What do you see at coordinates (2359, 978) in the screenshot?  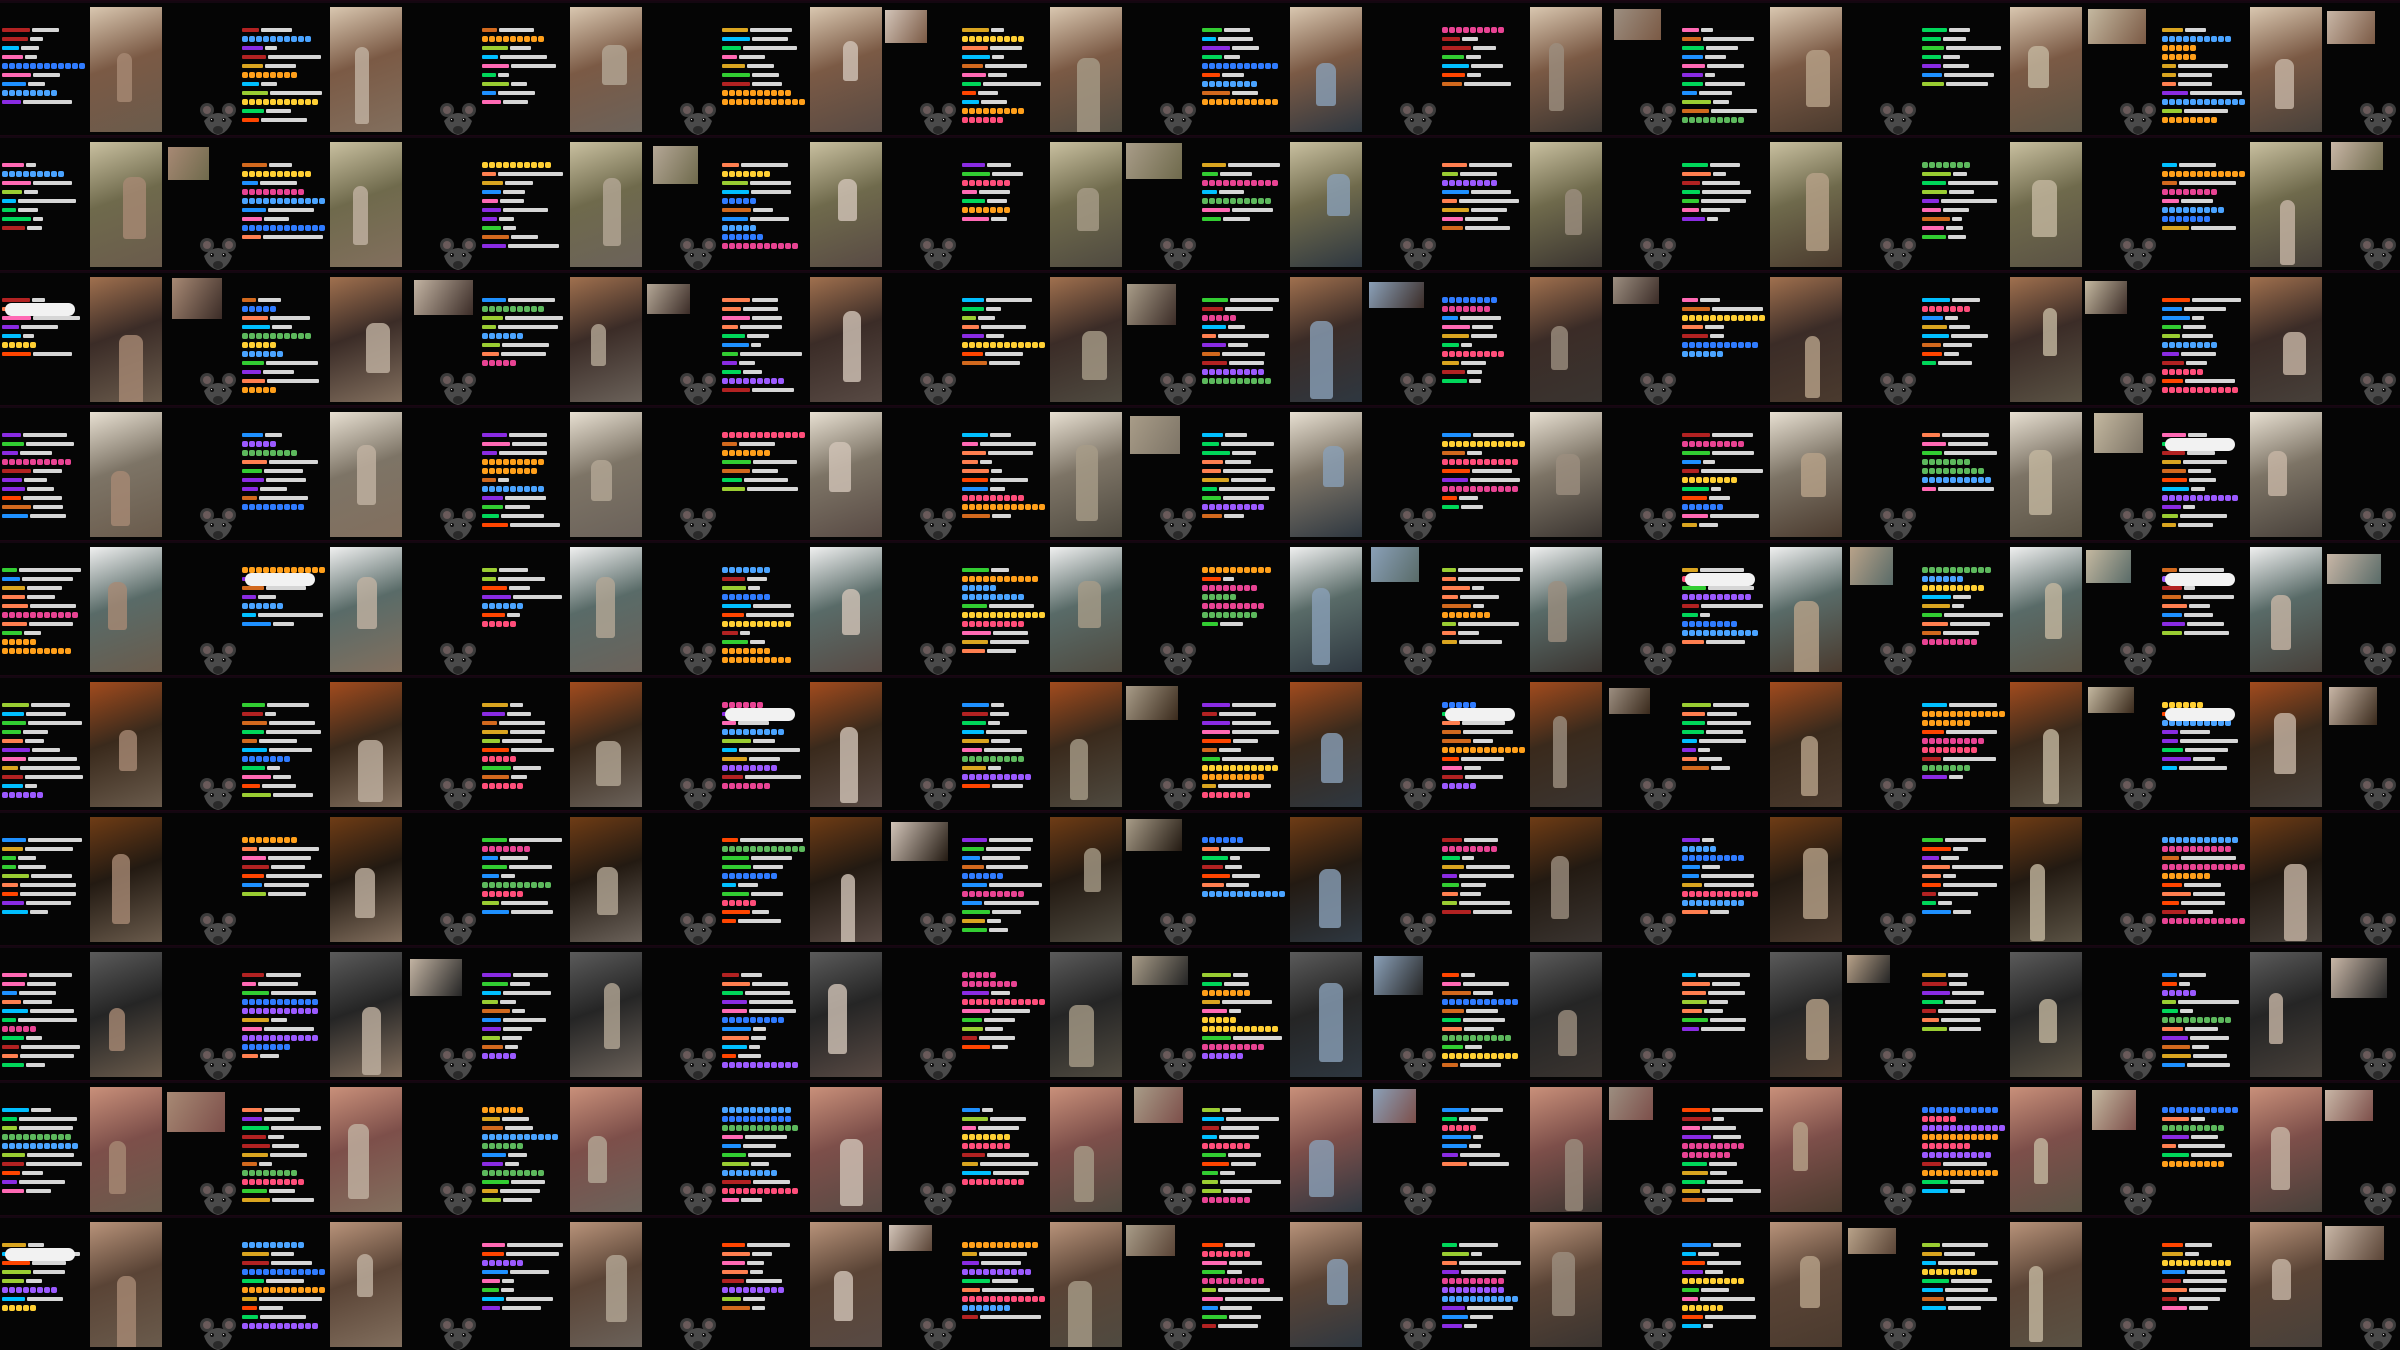 I see `inset-clip` at bounding box center [2359, 978].